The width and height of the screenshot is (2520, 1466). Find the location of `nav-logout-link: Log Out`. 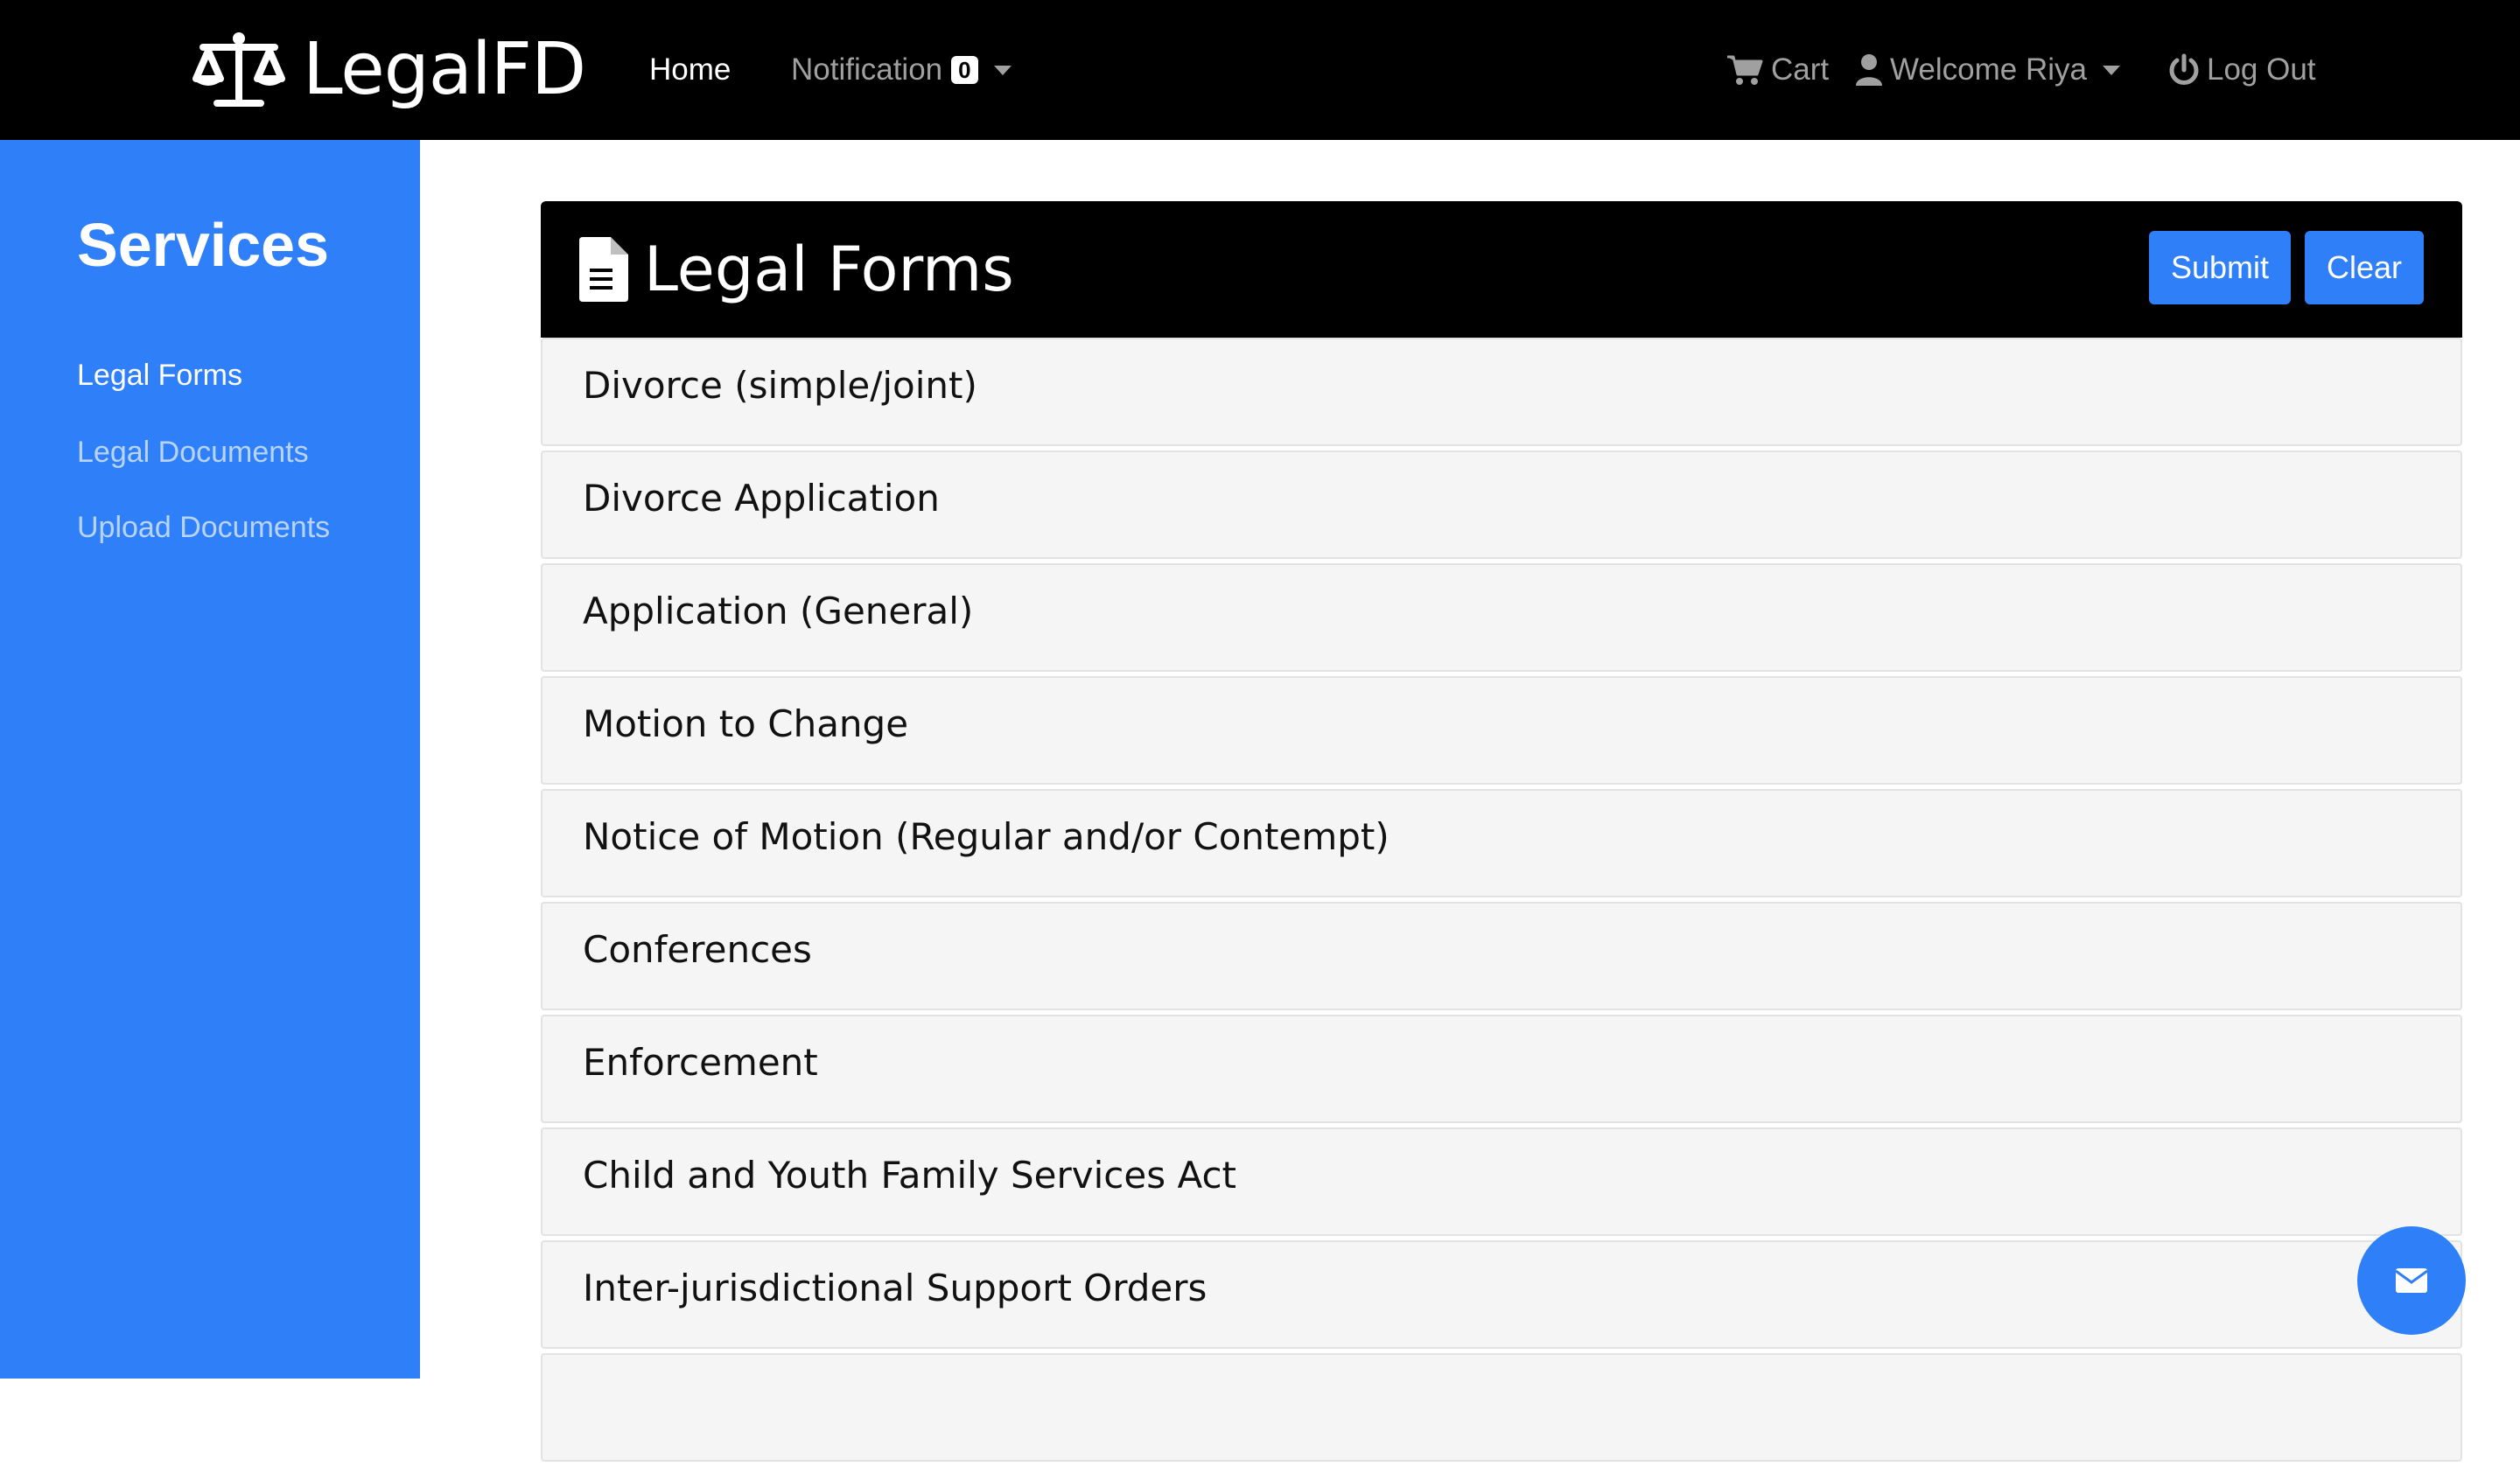

nav-logout-link: Log Out is located at coordinates (2242, 69).